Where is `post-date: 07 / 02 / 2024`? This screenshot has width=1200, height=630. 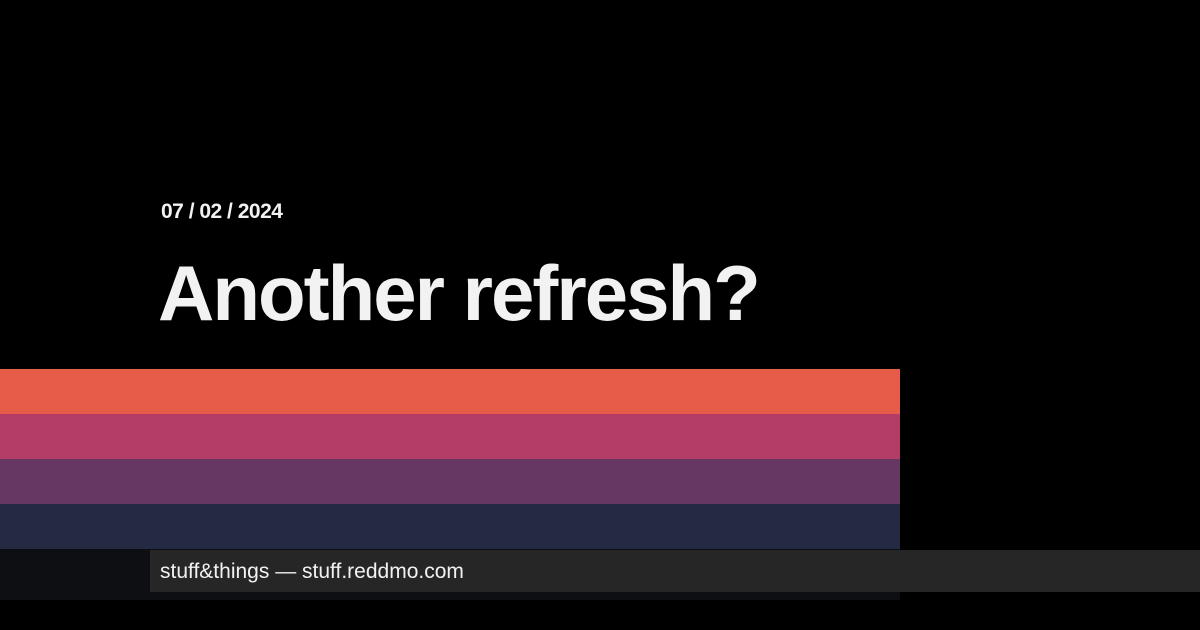 post-date: 07 / 02 / 2024 is located at coordinates (222, 211).